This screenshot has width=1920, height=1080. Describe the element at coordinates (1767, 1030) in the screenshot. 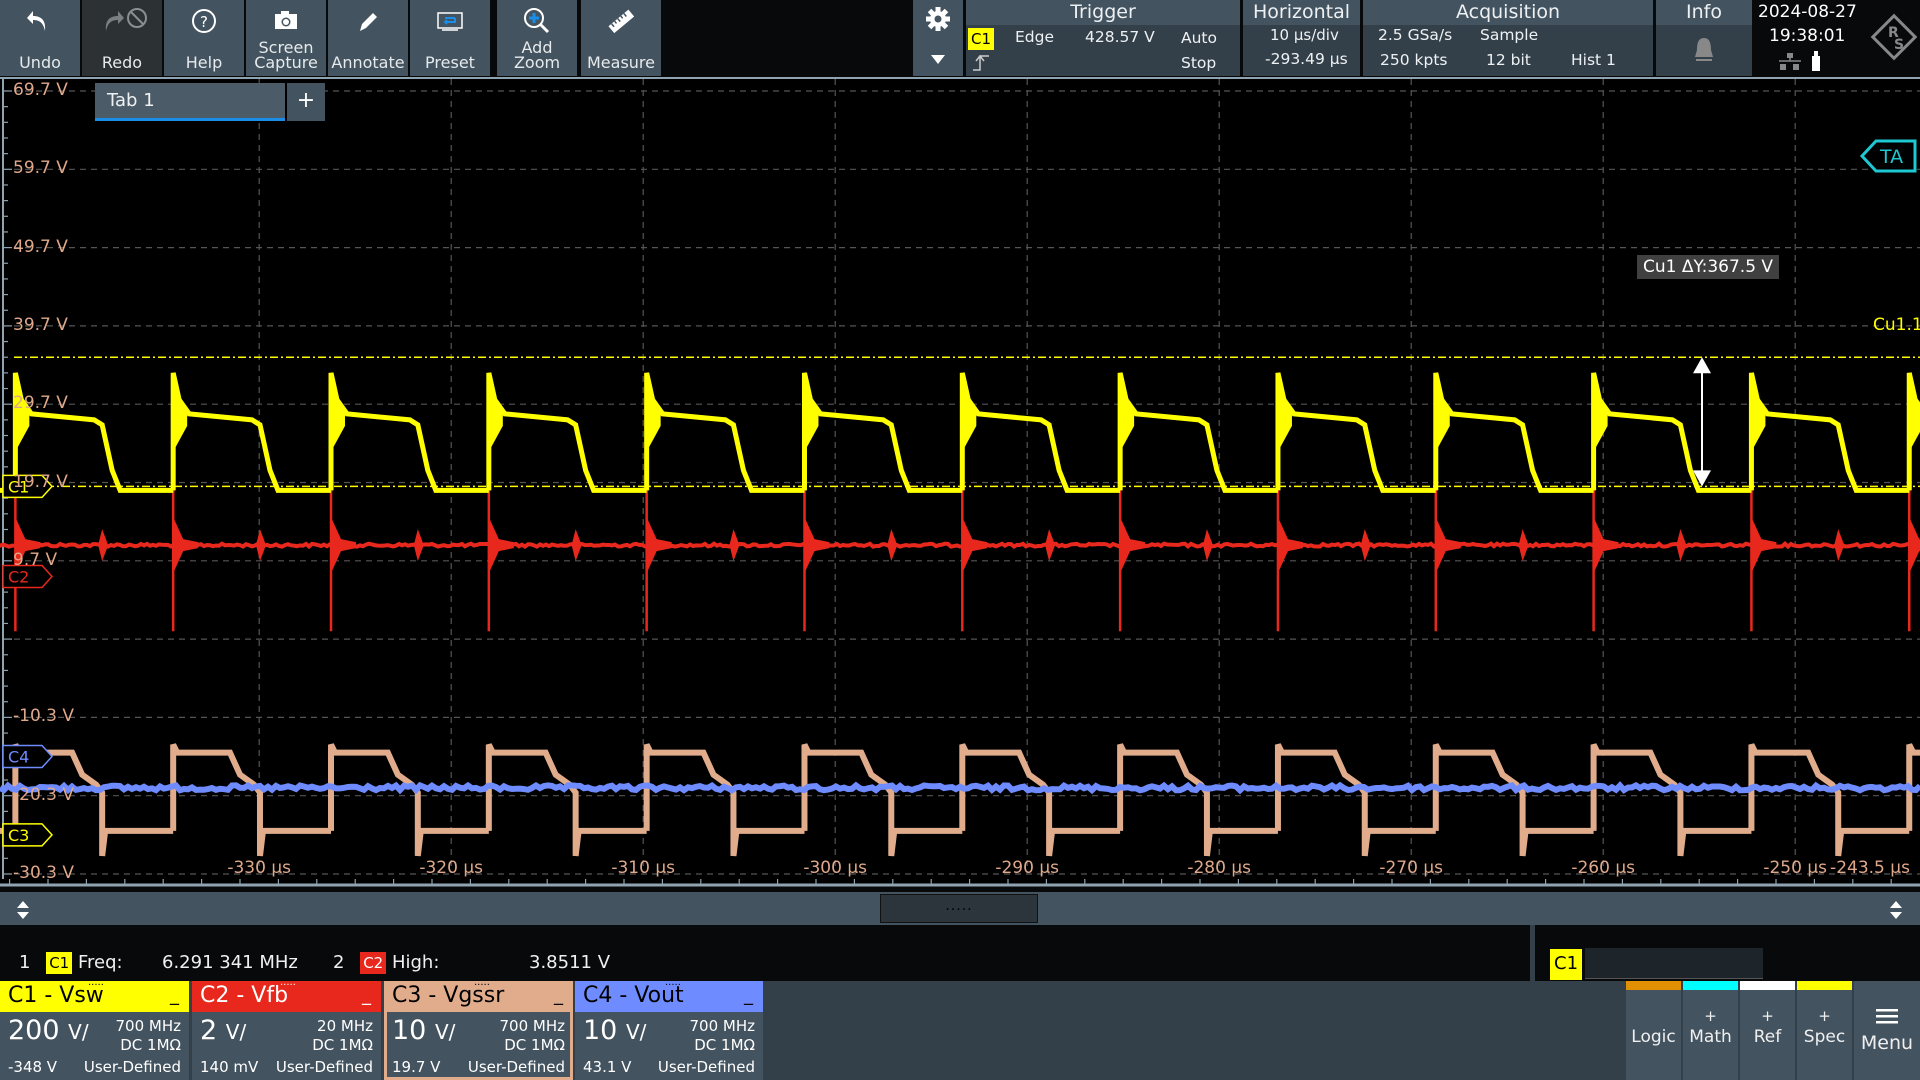

I see `ref-button: + Ref` at that location.